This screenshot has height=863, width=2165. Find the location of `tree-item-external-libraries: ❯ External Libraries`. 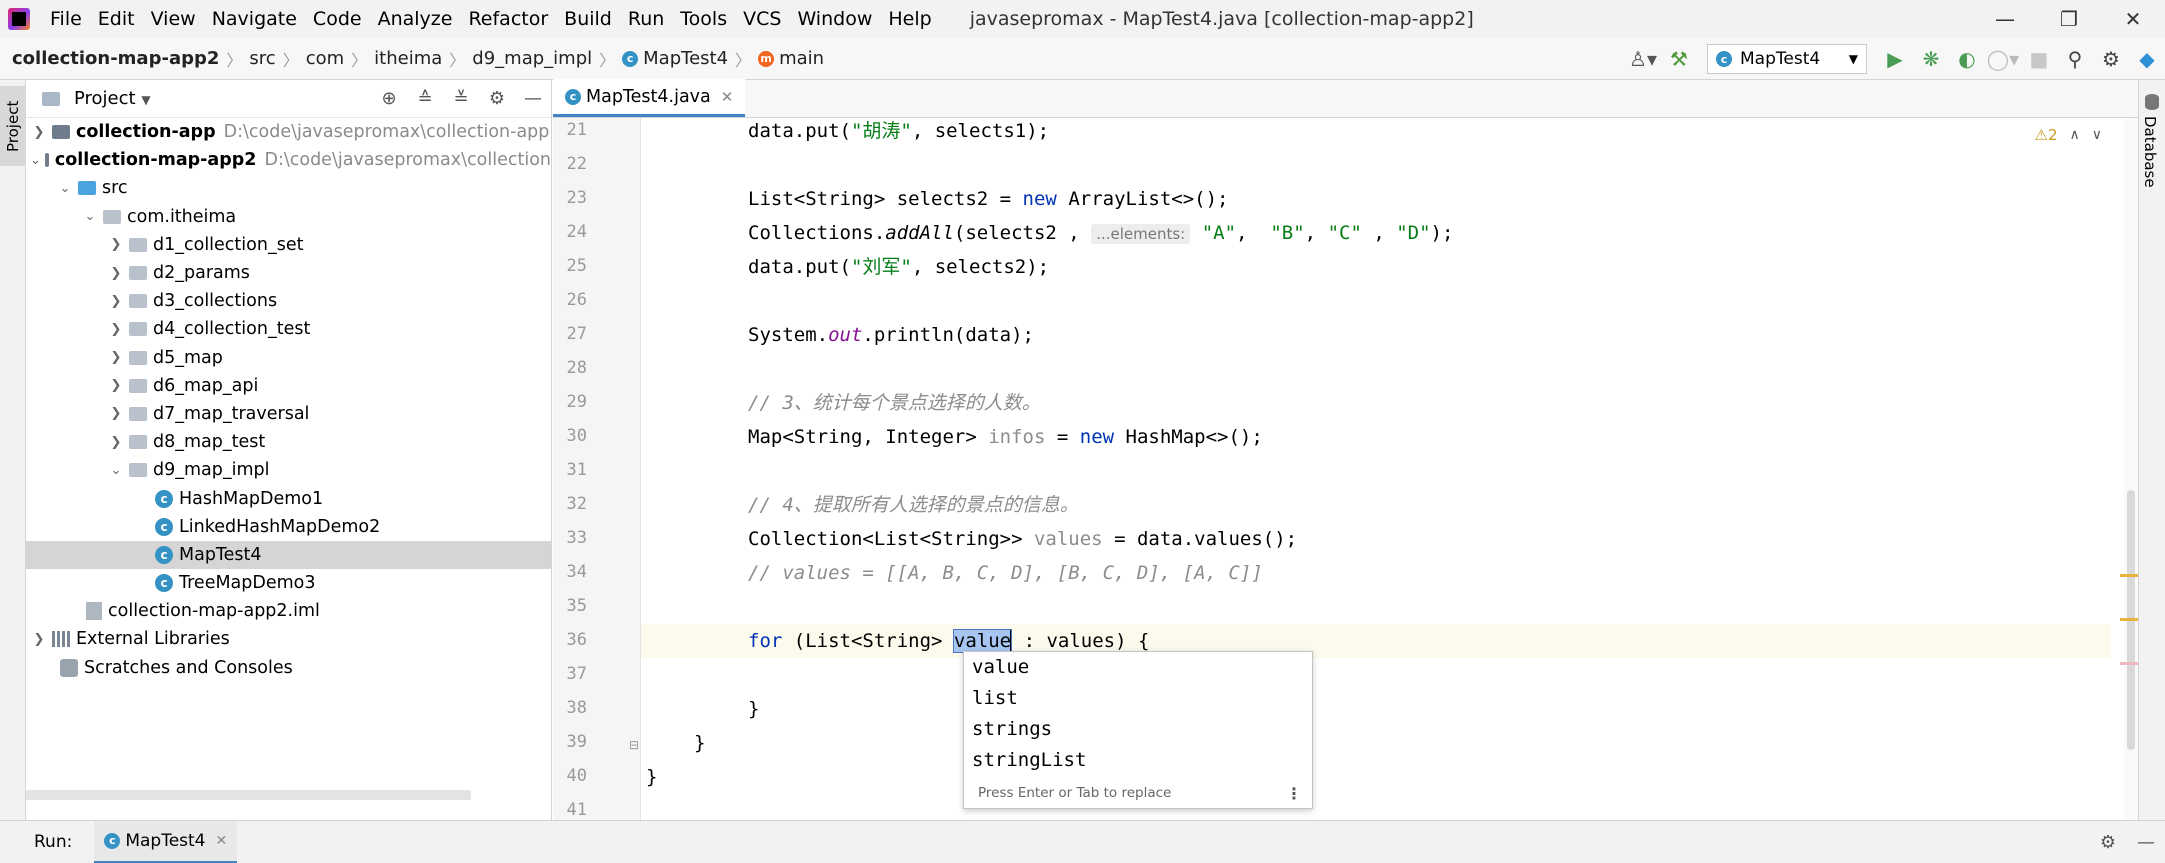

tree-item-external-libraries: ❯ External Libraries is located at coordinates (288, 639).